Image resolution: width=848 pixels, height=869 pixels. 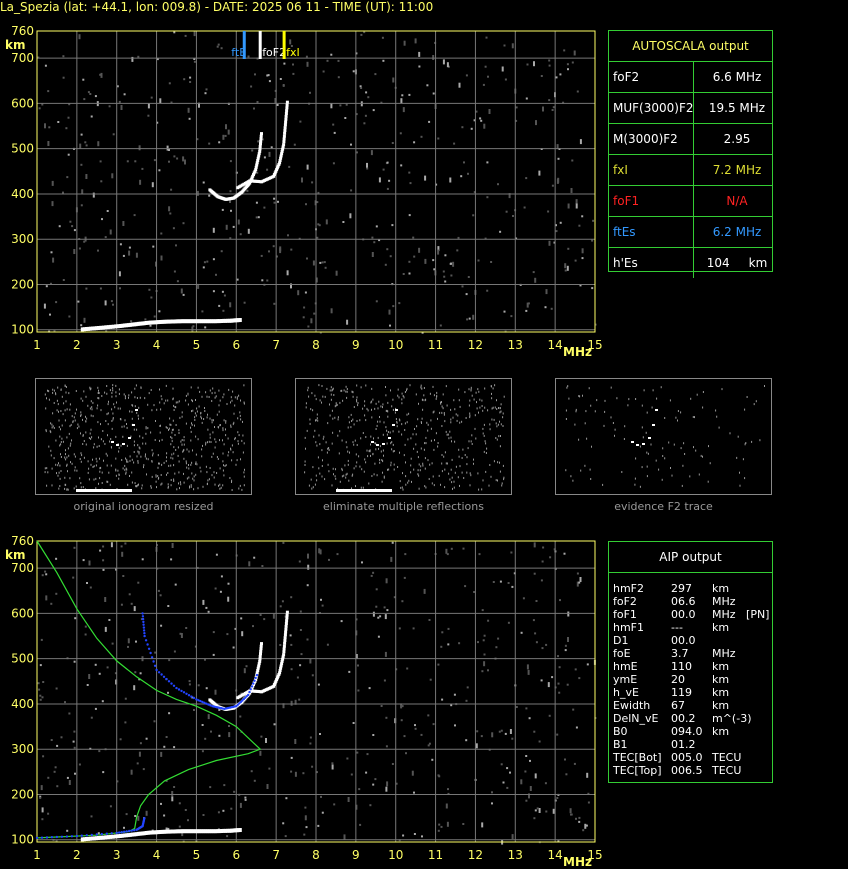 What do you see at coordinates (645, 139) in the screenshot?
I see `autoscala-key: M(3000)F2` at bounding box center [645, 139].